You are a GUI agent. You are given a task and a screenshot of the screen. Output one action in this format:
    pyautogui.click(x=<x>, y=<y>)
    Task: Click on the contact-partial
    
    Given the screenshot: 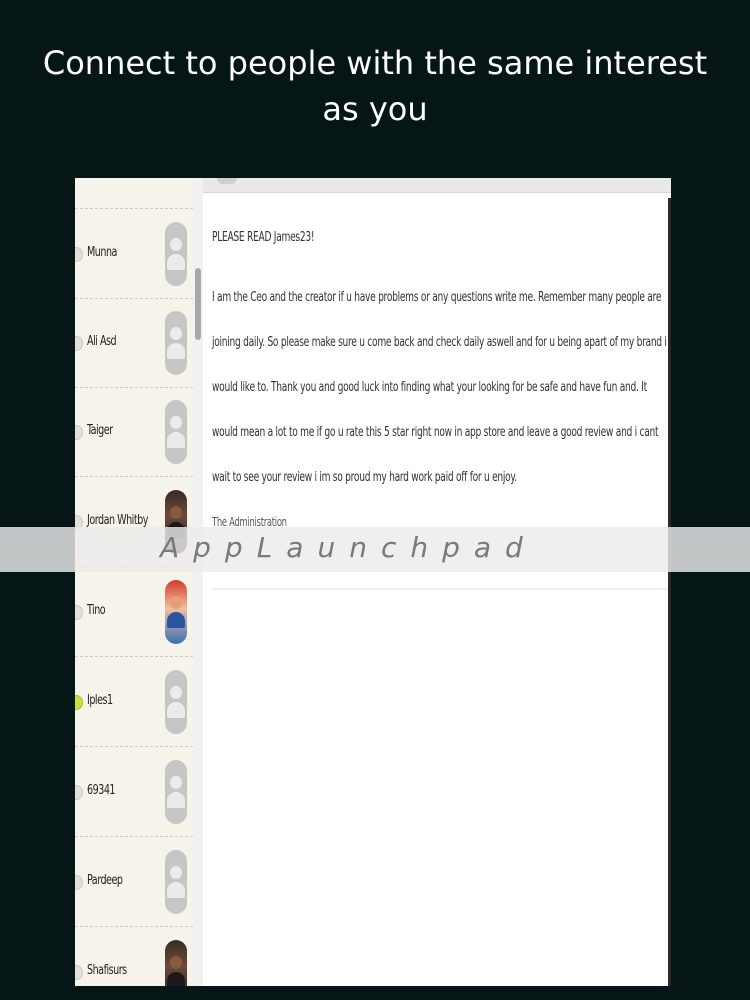 What is the action you would take?
    pyautogui.click(x=134, y=193)
    